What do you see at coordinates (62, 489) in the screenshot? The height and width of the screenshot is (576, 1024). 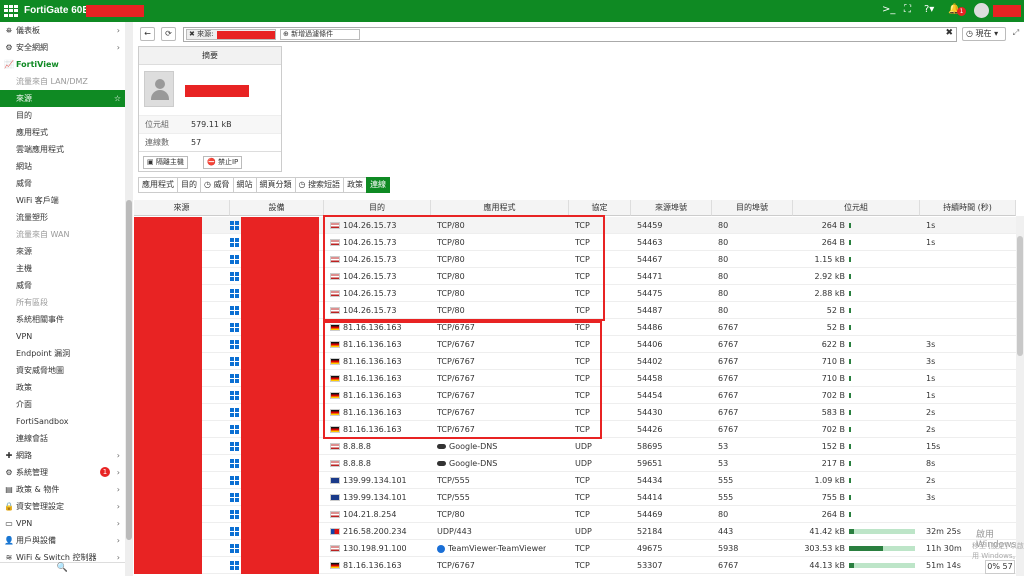 I see `sidebar-item-27: ▤ 政策 & 物件 ›` at bounding box center [62, 489].